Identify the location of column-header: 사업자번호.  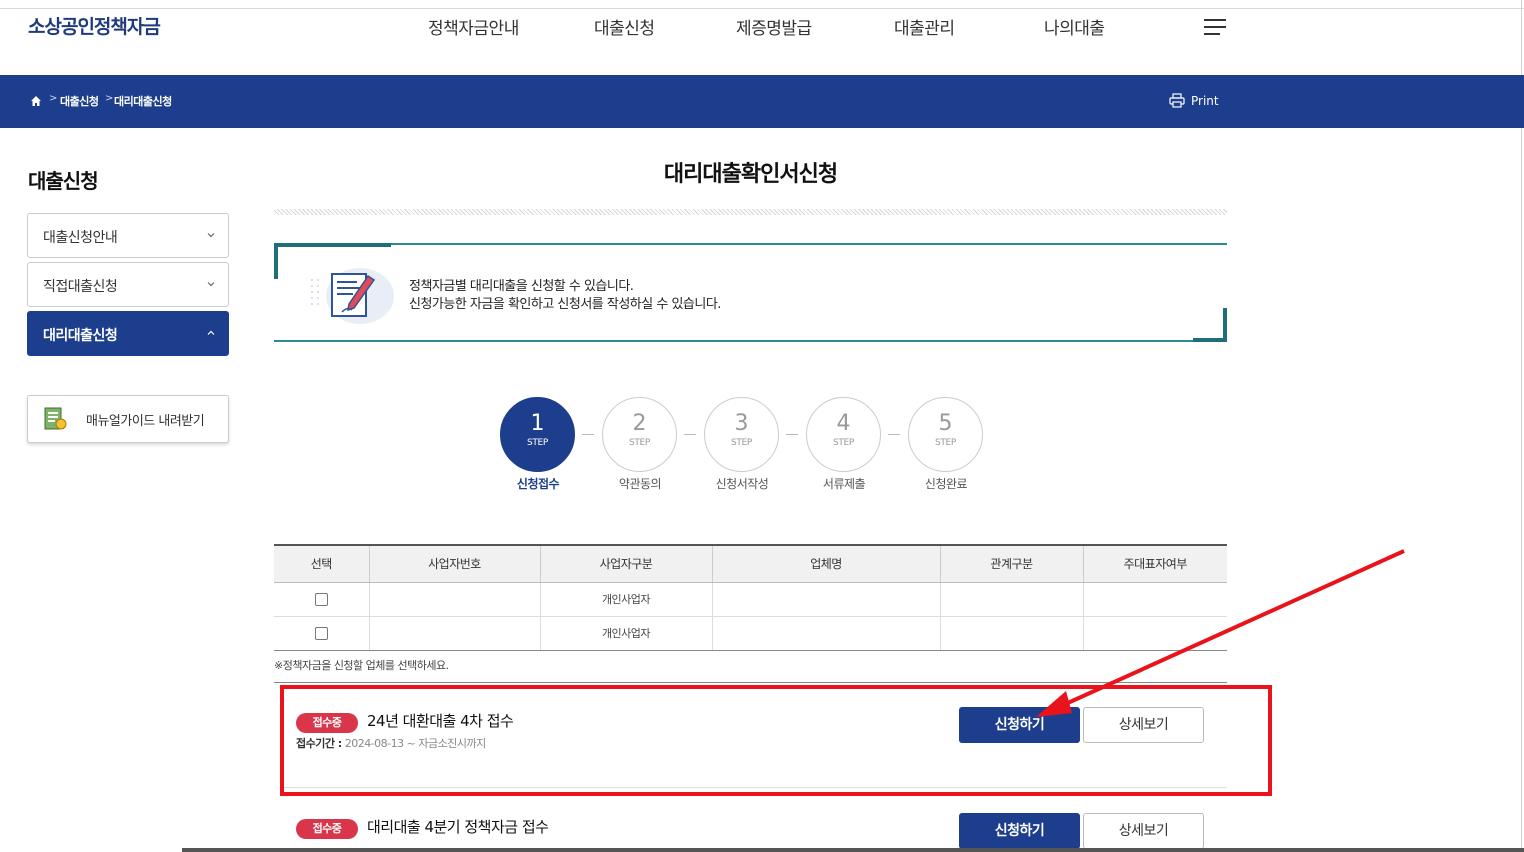
(455, 563).